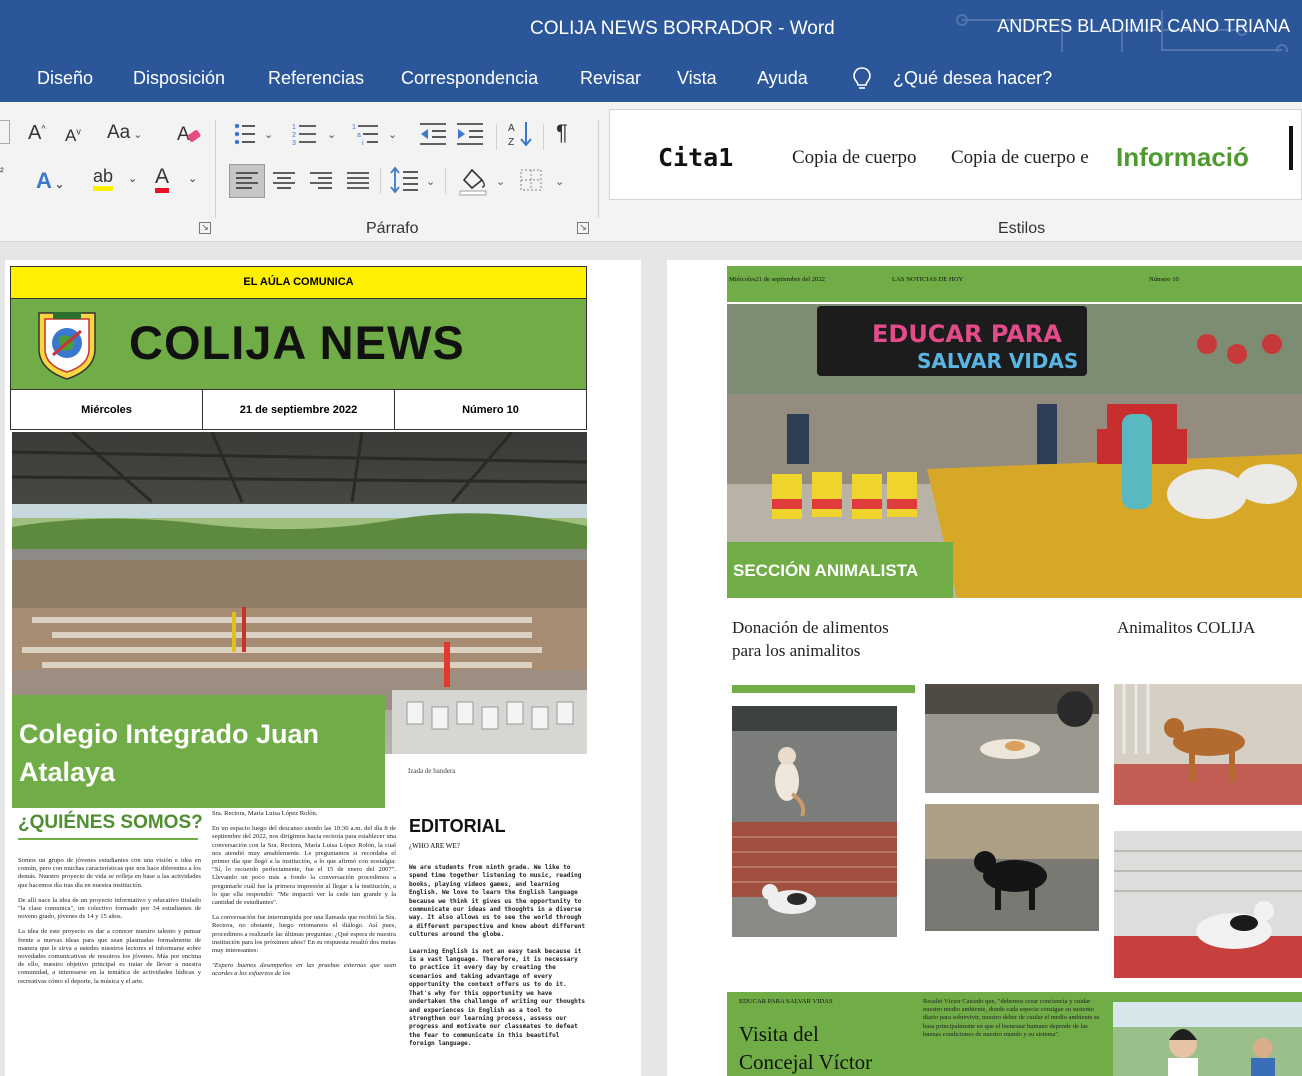 The height and width of the screenshot is (1076, 1302). Describe the element at coordinates (358, 181) in the screenshot. I see `justify-icon` at that location.